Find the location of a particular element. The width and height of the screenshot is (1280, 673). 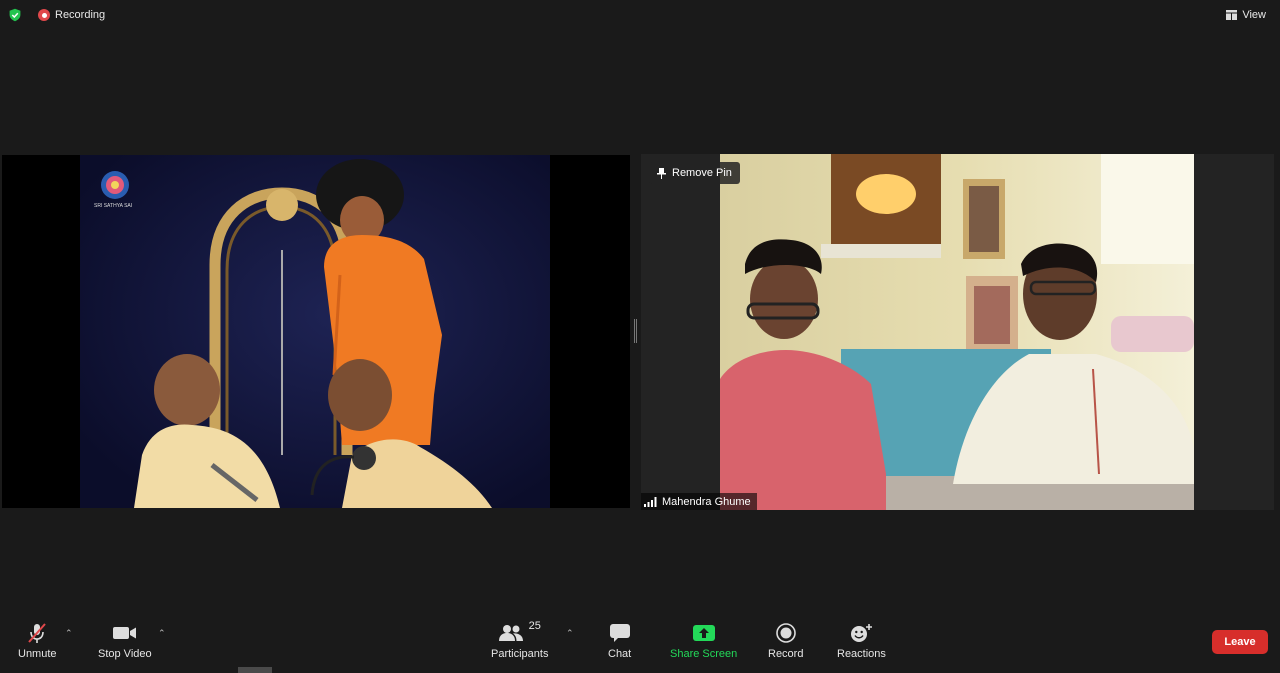

audio-options-chevron-icon: ⌃ is located at coordinates (69, 633).